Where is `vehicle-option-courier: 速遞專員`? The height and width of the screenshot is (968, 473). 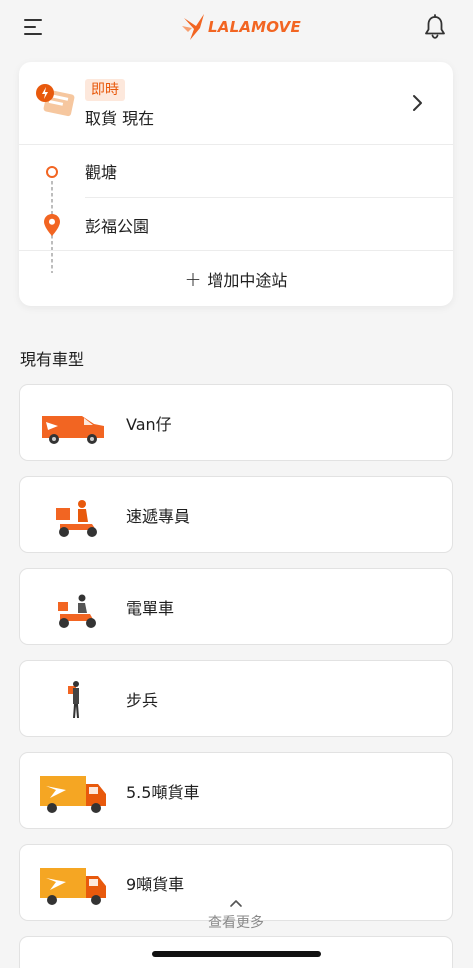
vehicle-option-courier: 速遞專員 is located at coordinates (236, 514).